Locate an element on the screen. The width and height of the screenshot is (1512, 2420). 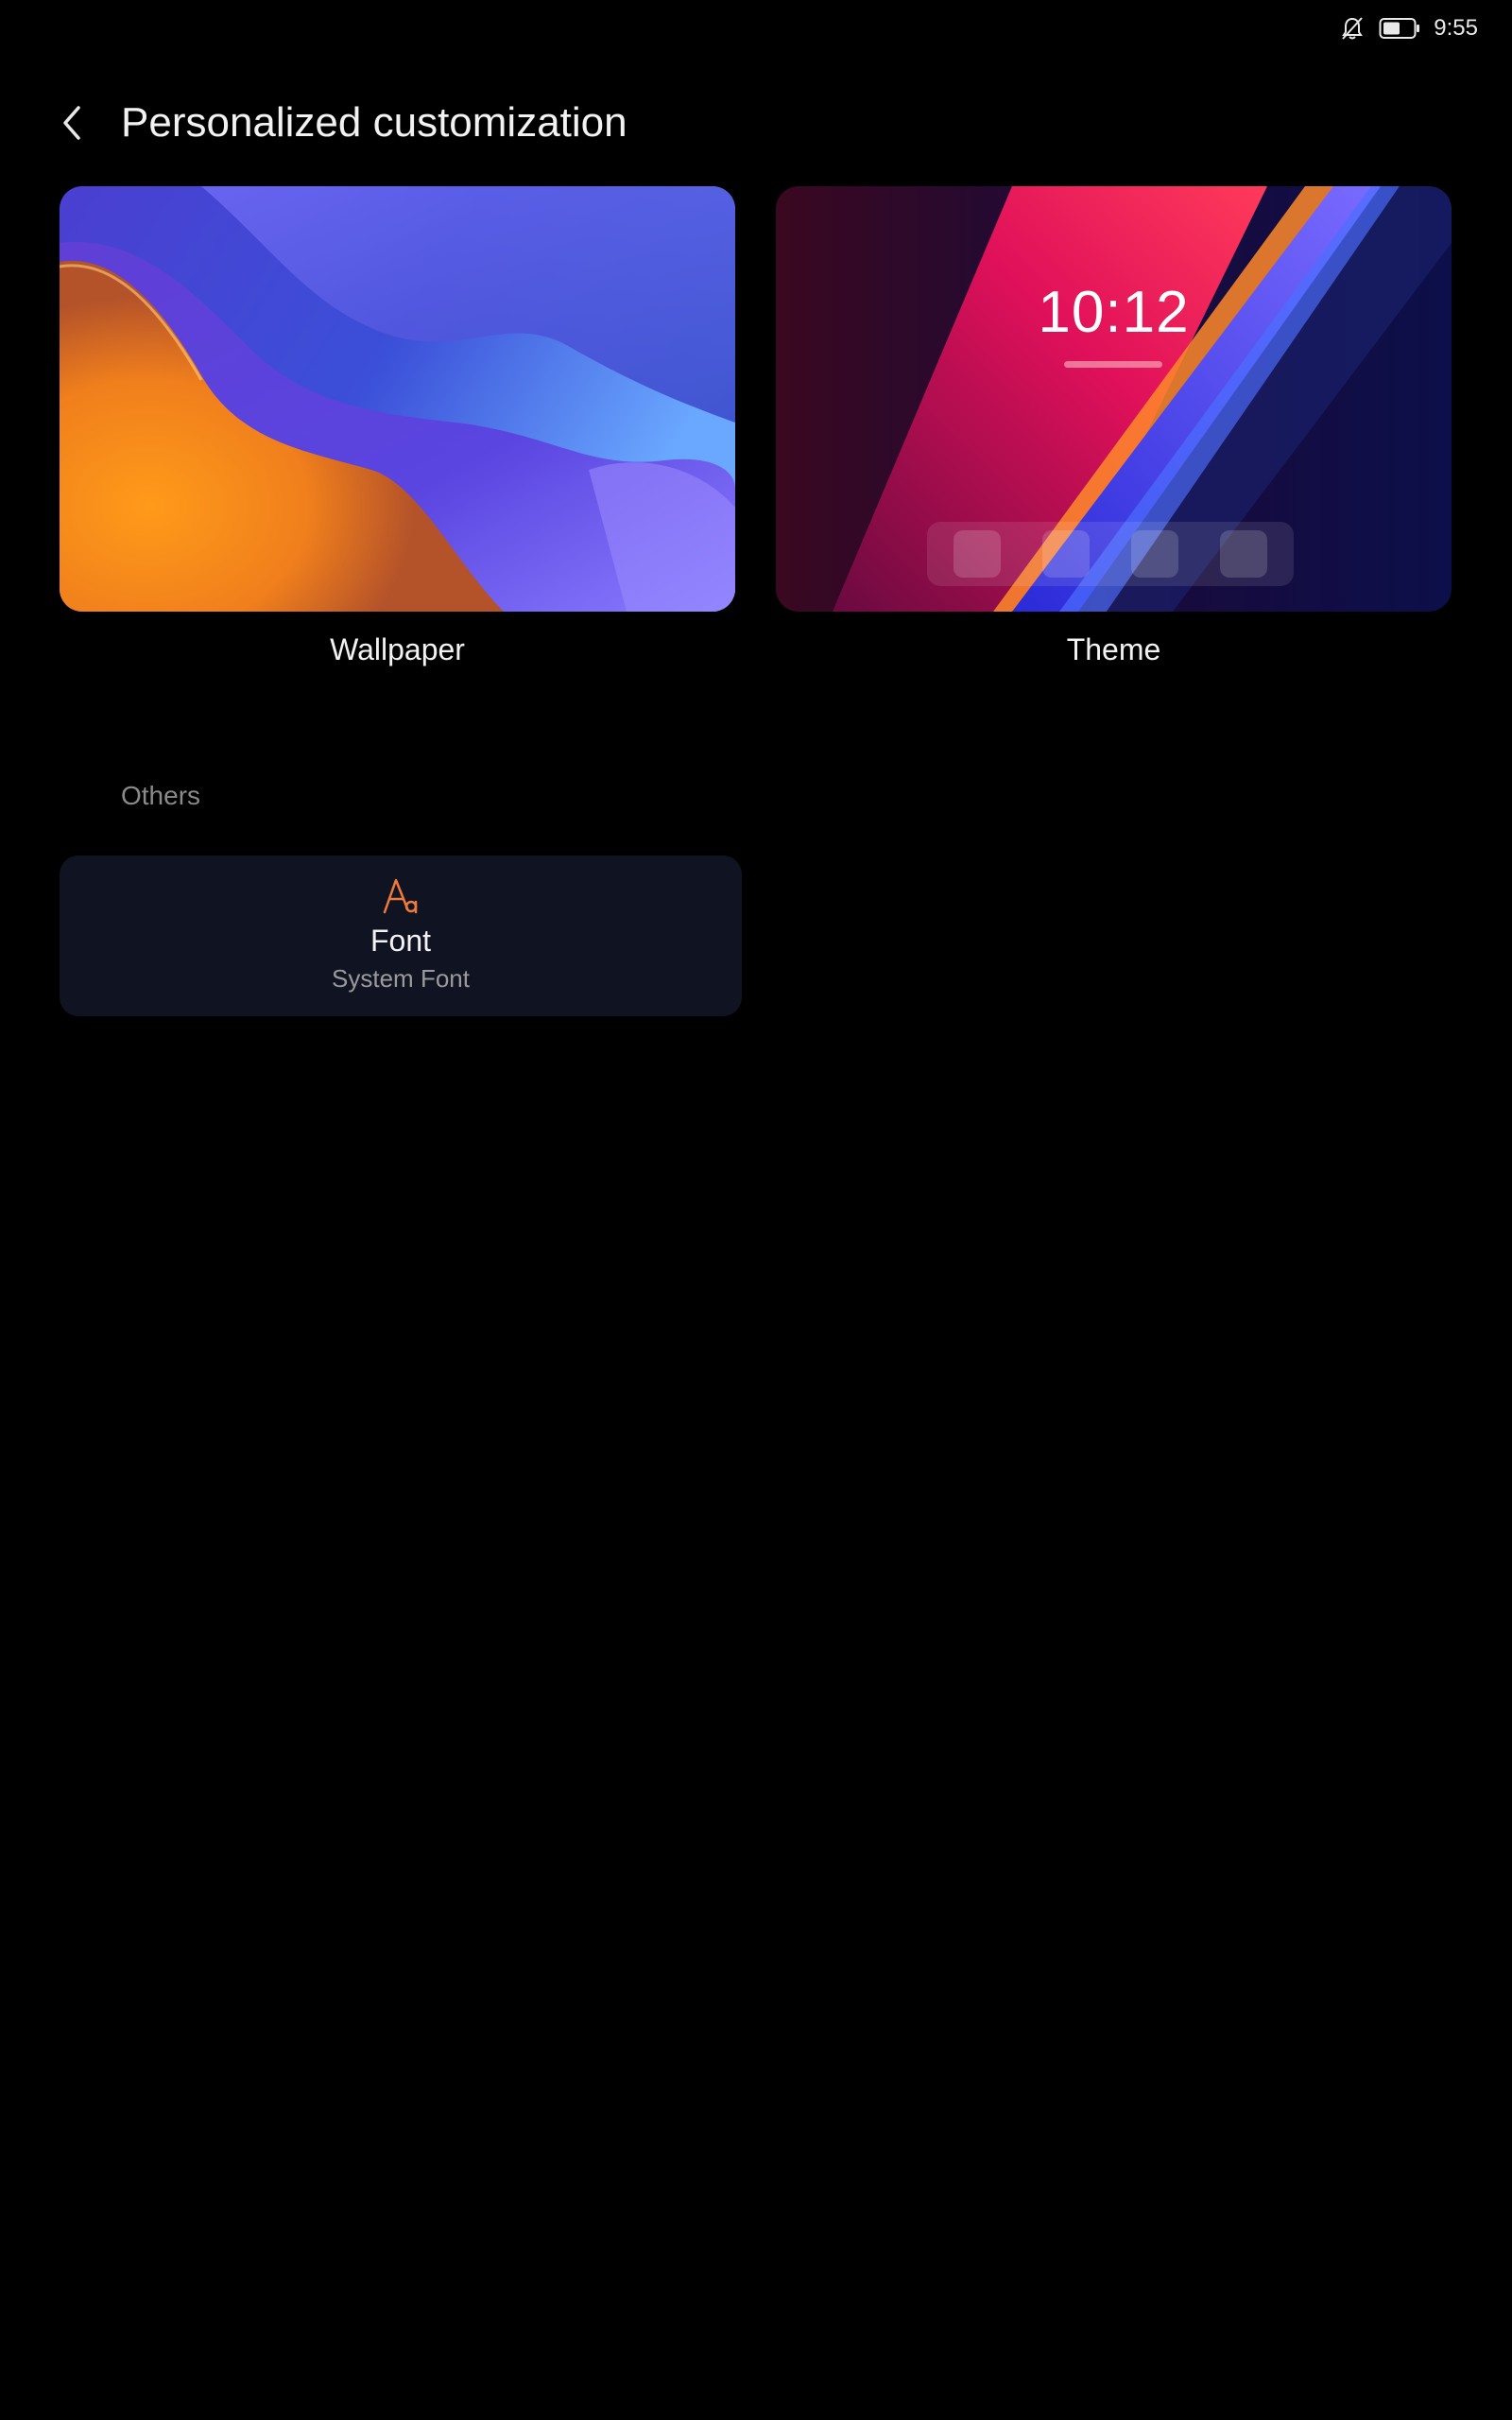
theme-preview-clock: 10:12 is located at coordinates (1114, 312).